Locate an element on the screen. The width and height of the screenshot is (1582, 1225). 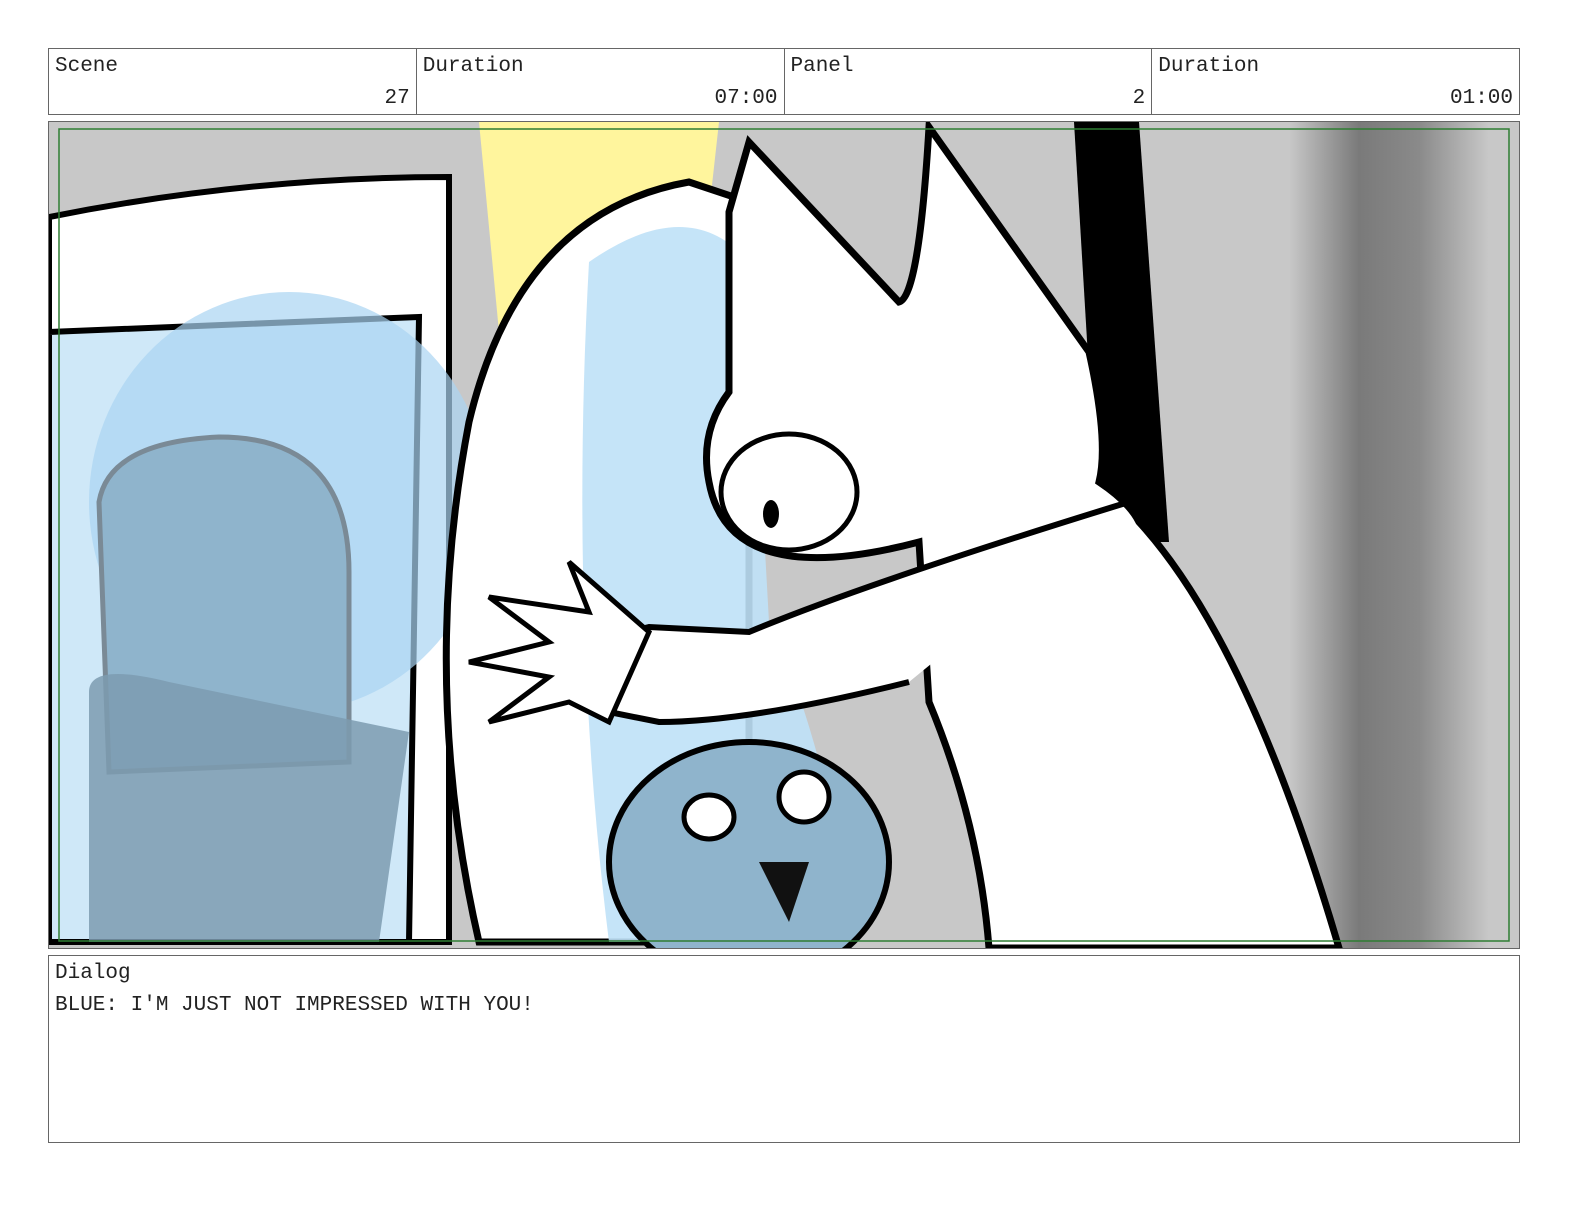
blue-paw-right is located at coordinates (804, 797).